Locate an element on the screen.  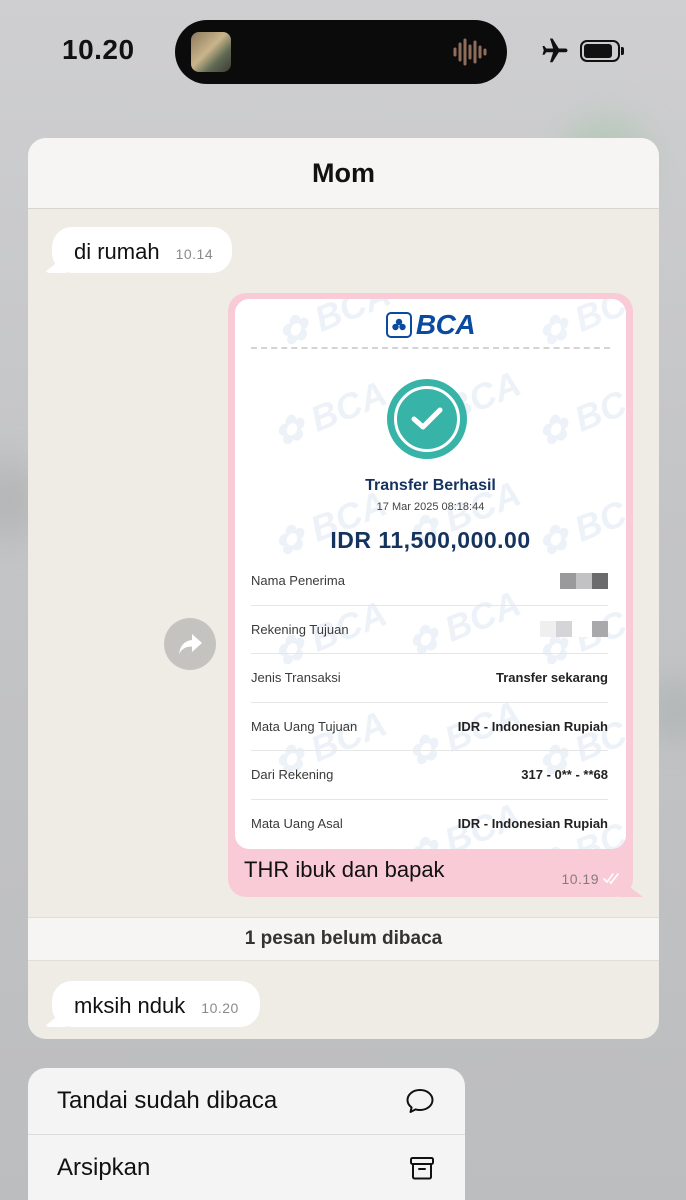
incoming-message: mksih nduk 10.20 is located at coordinates (152, 1004).